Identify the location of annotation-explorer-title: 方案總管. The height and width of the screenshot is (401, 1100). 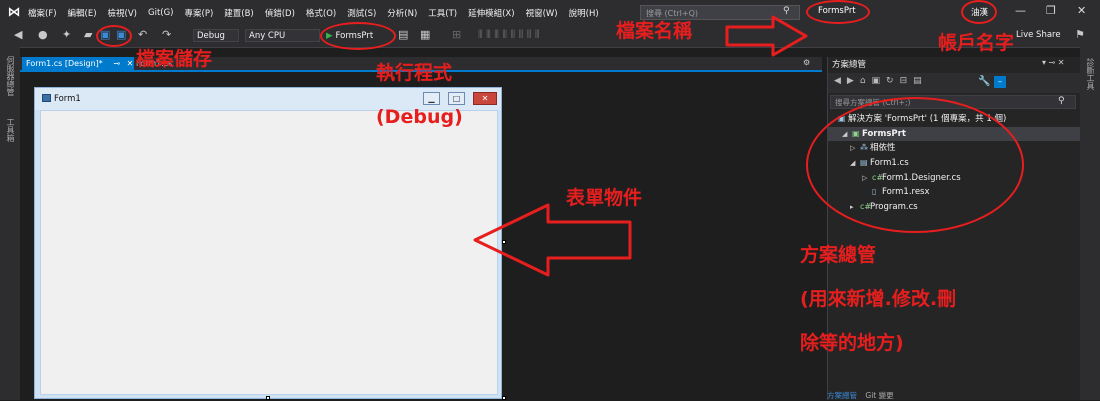
(838, 255).